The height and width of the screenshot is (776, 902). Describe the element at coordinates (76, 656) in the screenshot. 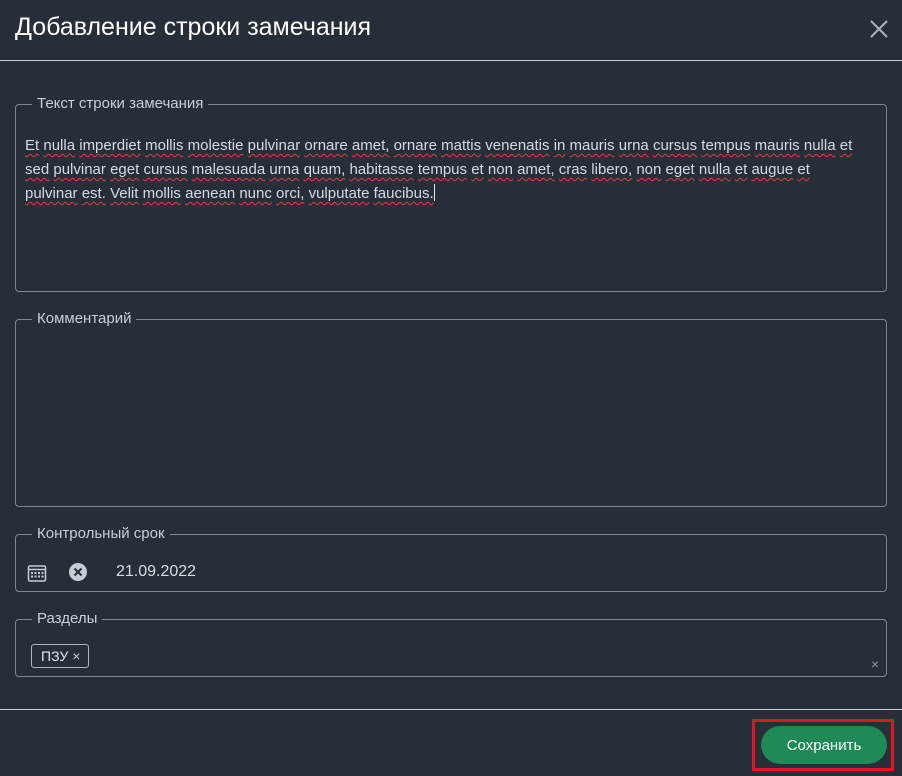

I see `tag-remove-icon: ×` at that location.